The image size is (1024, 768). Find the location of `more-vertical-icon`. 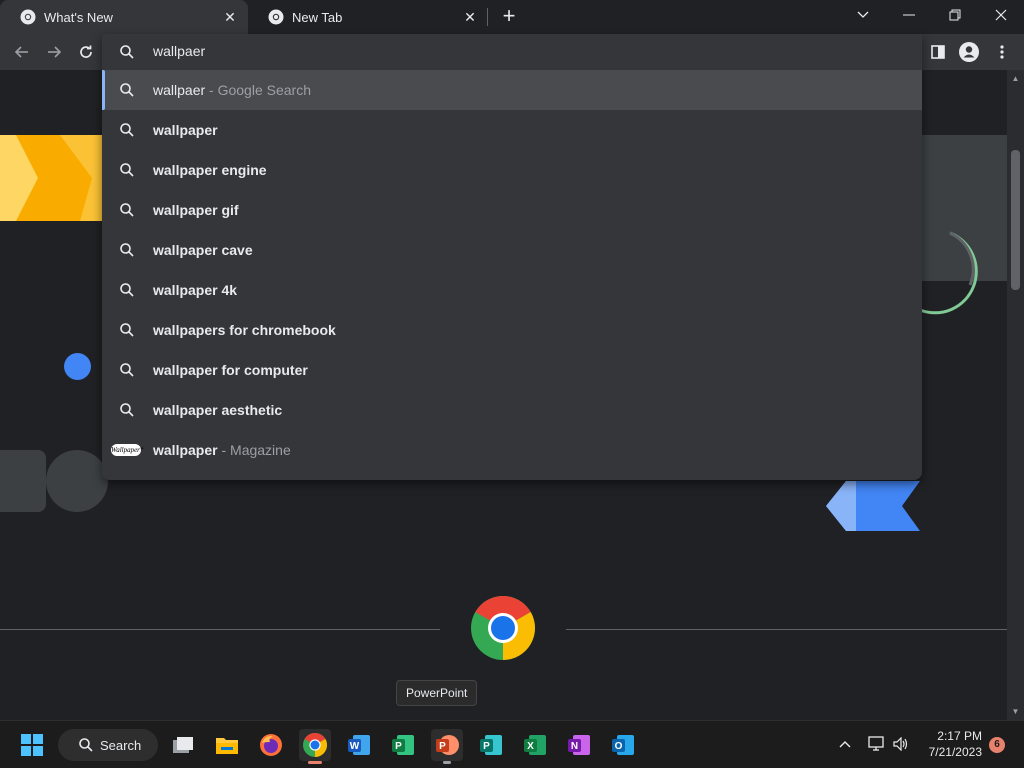

more-vertical-icon is located at coordinates (1002, 52).